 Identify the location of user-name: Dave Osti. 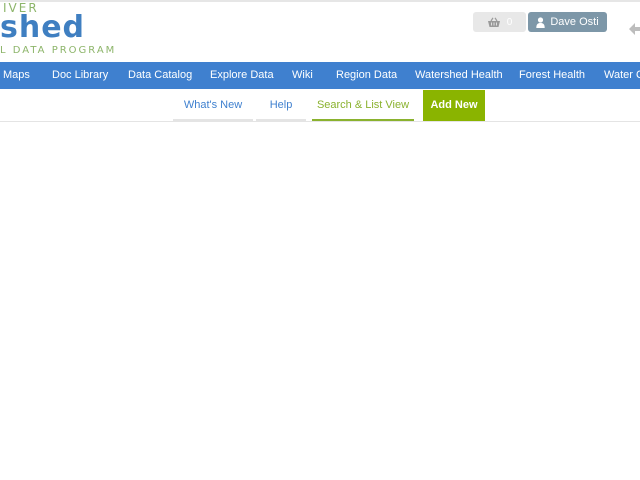
(574, 22).